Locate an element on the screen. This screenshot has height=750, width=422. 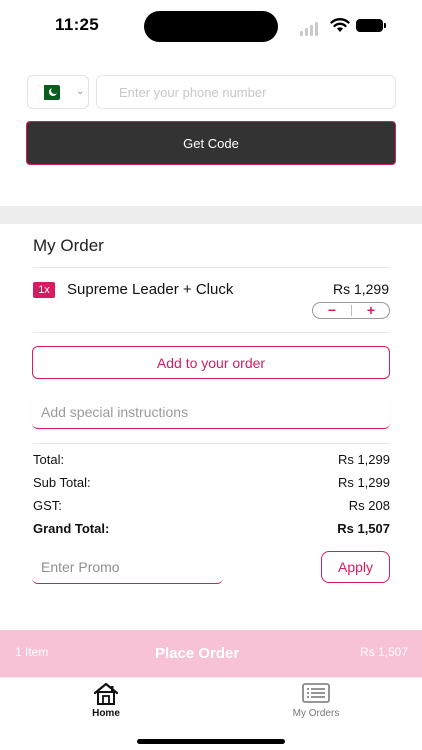
home-icon is located at coordinates (106, 693).